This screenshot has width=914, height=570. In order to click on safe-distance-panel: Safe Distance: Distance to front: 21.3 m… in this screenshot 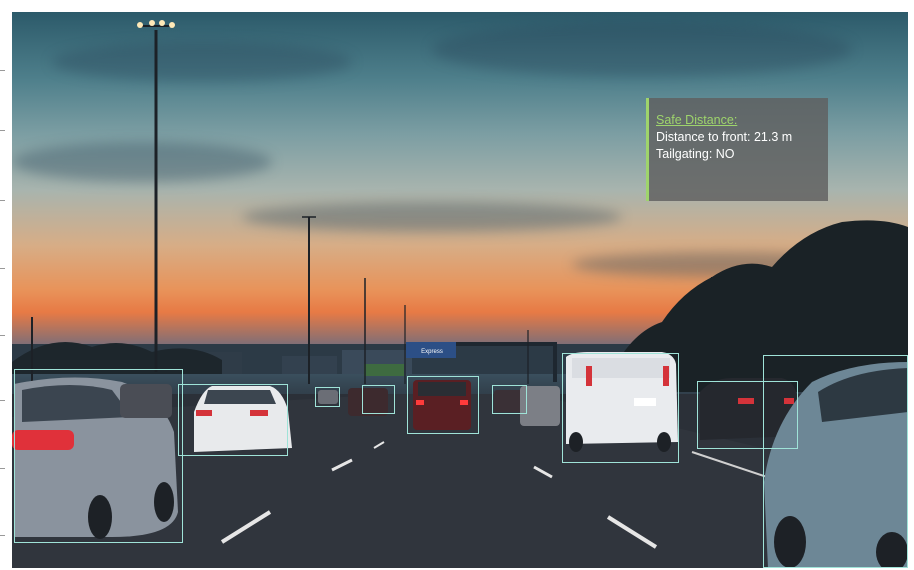, I will do `click(737, 149)`.